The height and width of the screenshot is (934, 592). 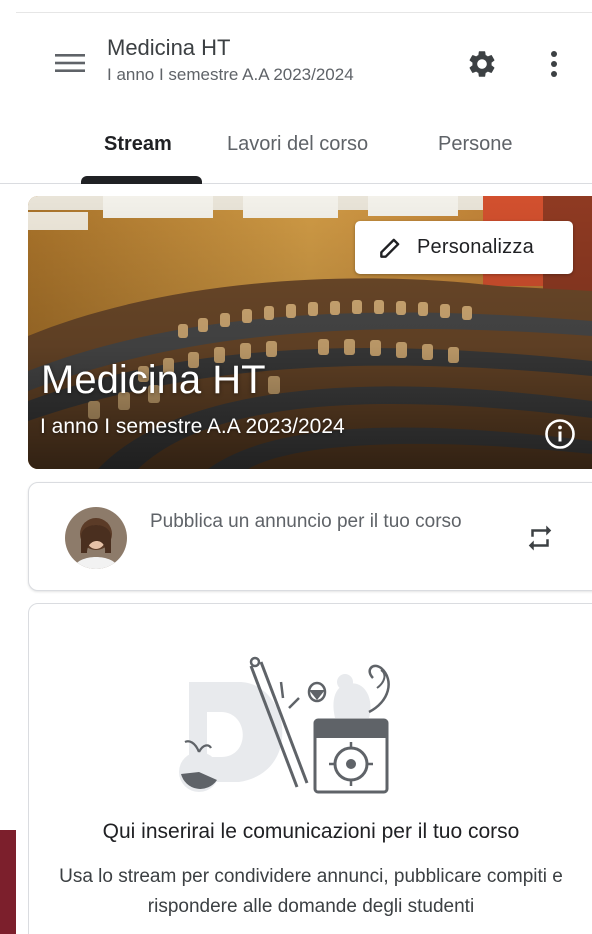 I want to click on stream-illustration, so click(x=284, y=725).